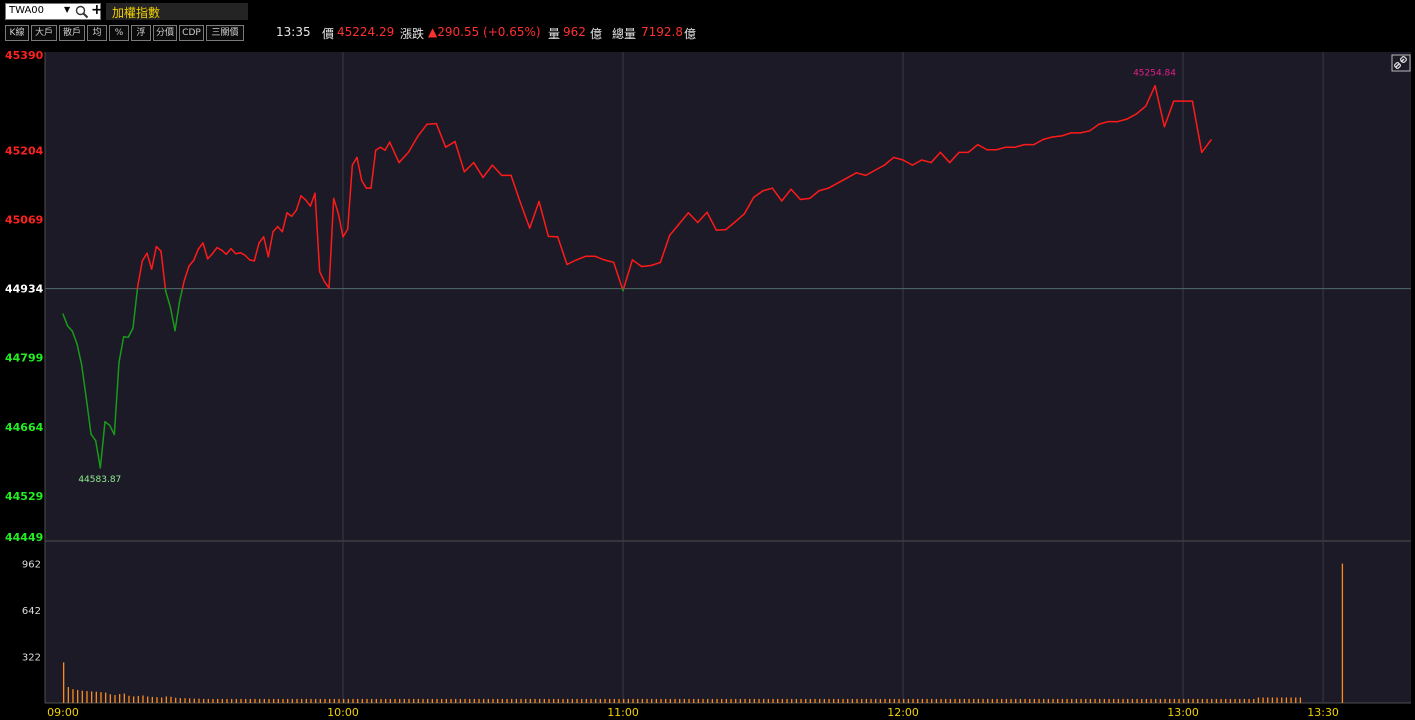 This screenshot has width=1415, height=720. What do you see at coordinates (24, 358) in the screenshot?
I see `price-tick-label: 44799` at bounding box center [24, 358].